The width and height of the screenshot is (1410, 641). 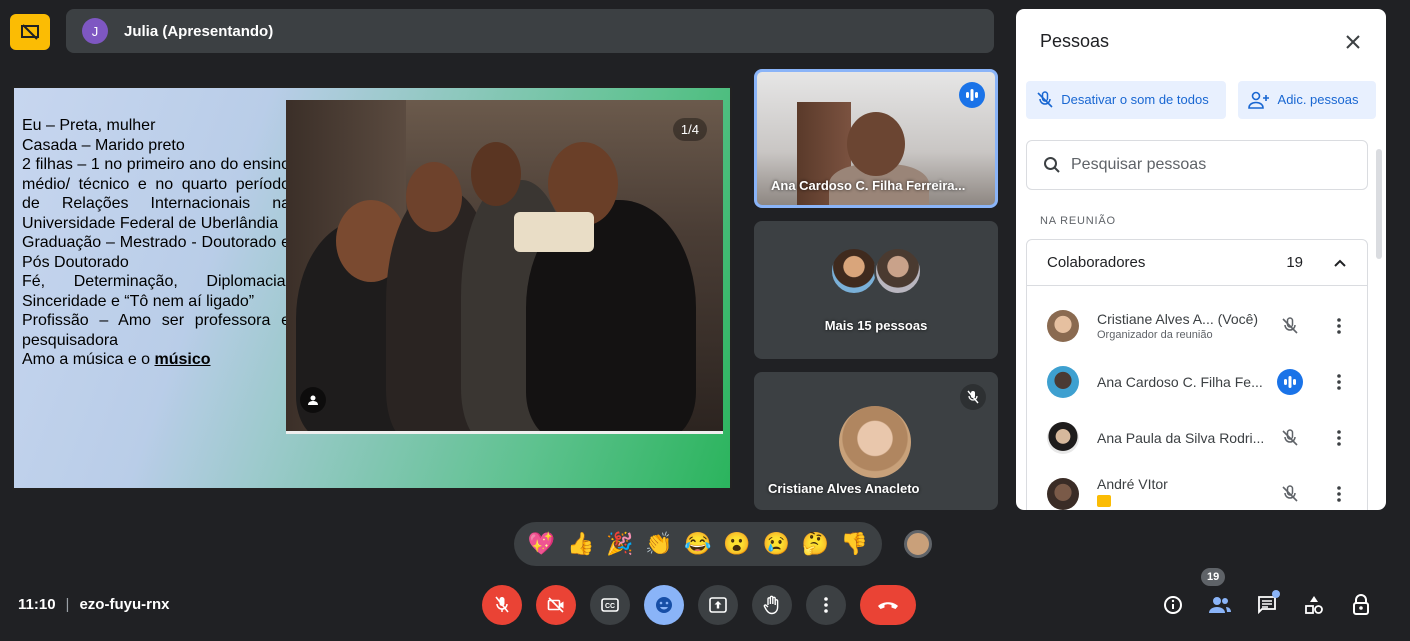 I want to click on mute-all-button: Desativar o som de todos, so click(x=1126, y=100).